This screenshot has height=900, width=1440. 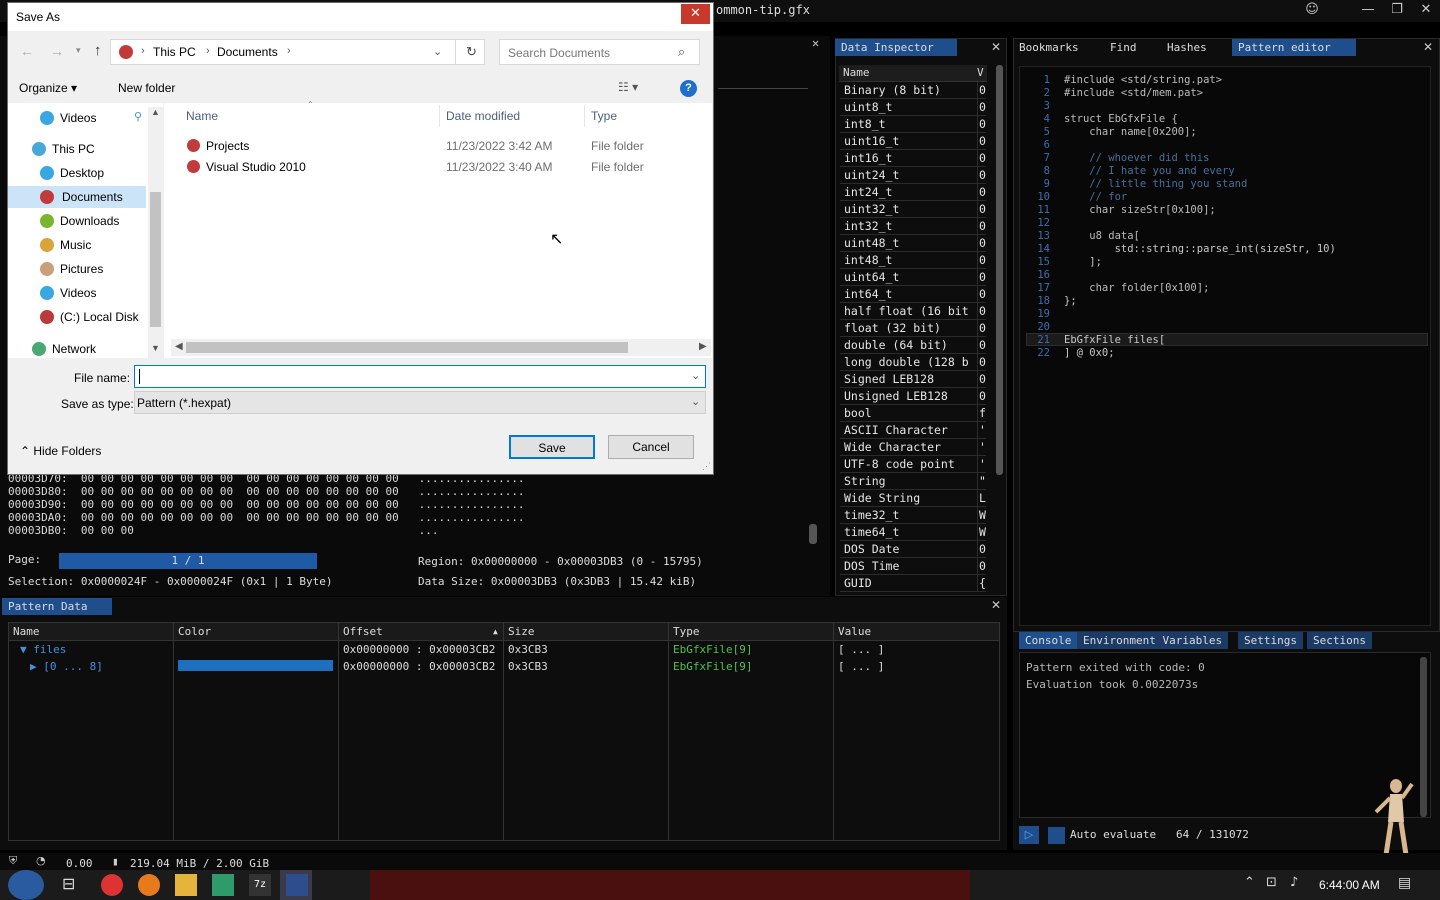 I want to click on sidebar-item: Desktop, so click(x=93, y=173).